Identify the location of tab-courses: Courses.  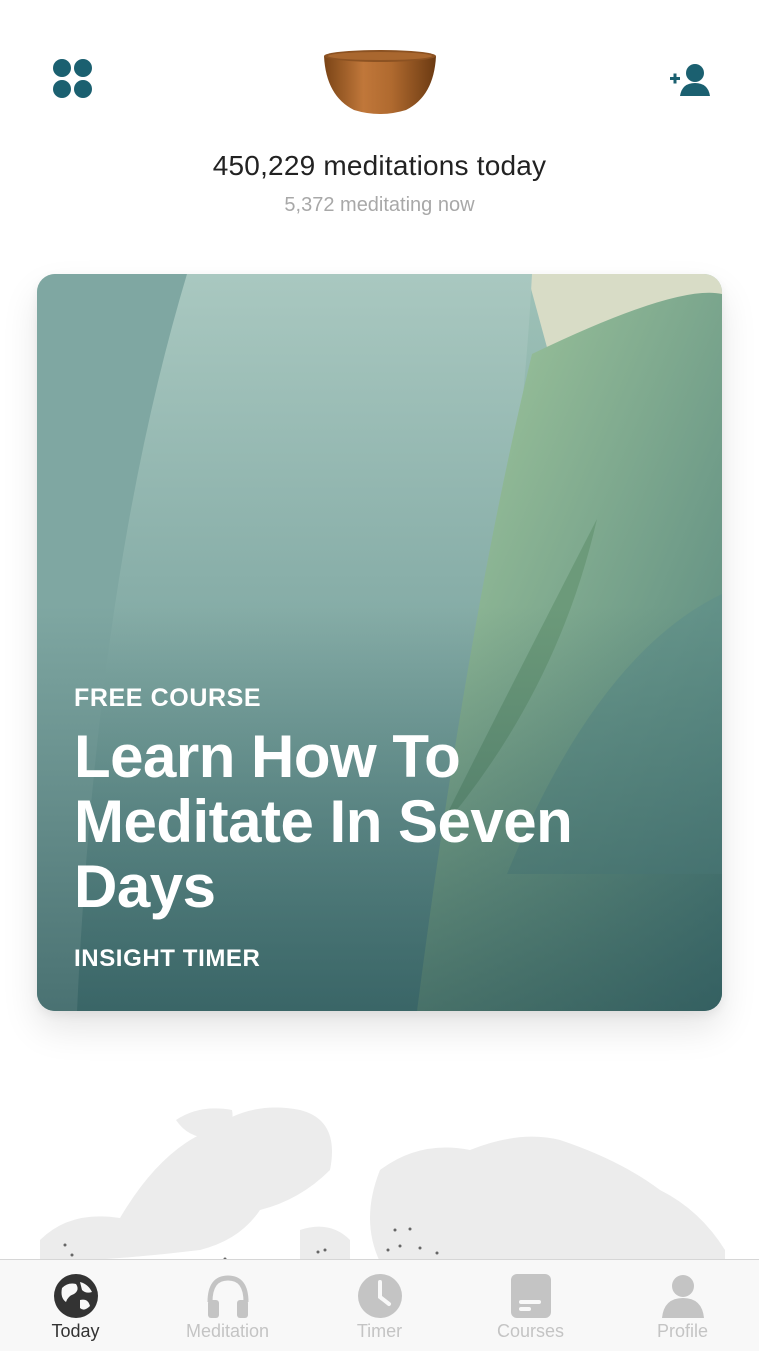
(530, 1305).